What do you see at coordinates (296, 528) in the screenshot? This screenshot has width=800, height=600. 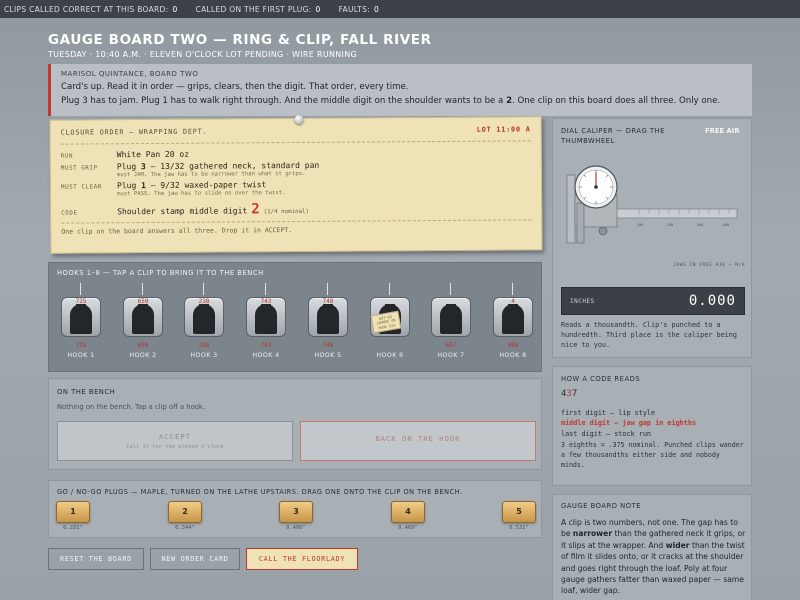 I see `plug-diameter: 0.406"` at bounding box center [296, 528].